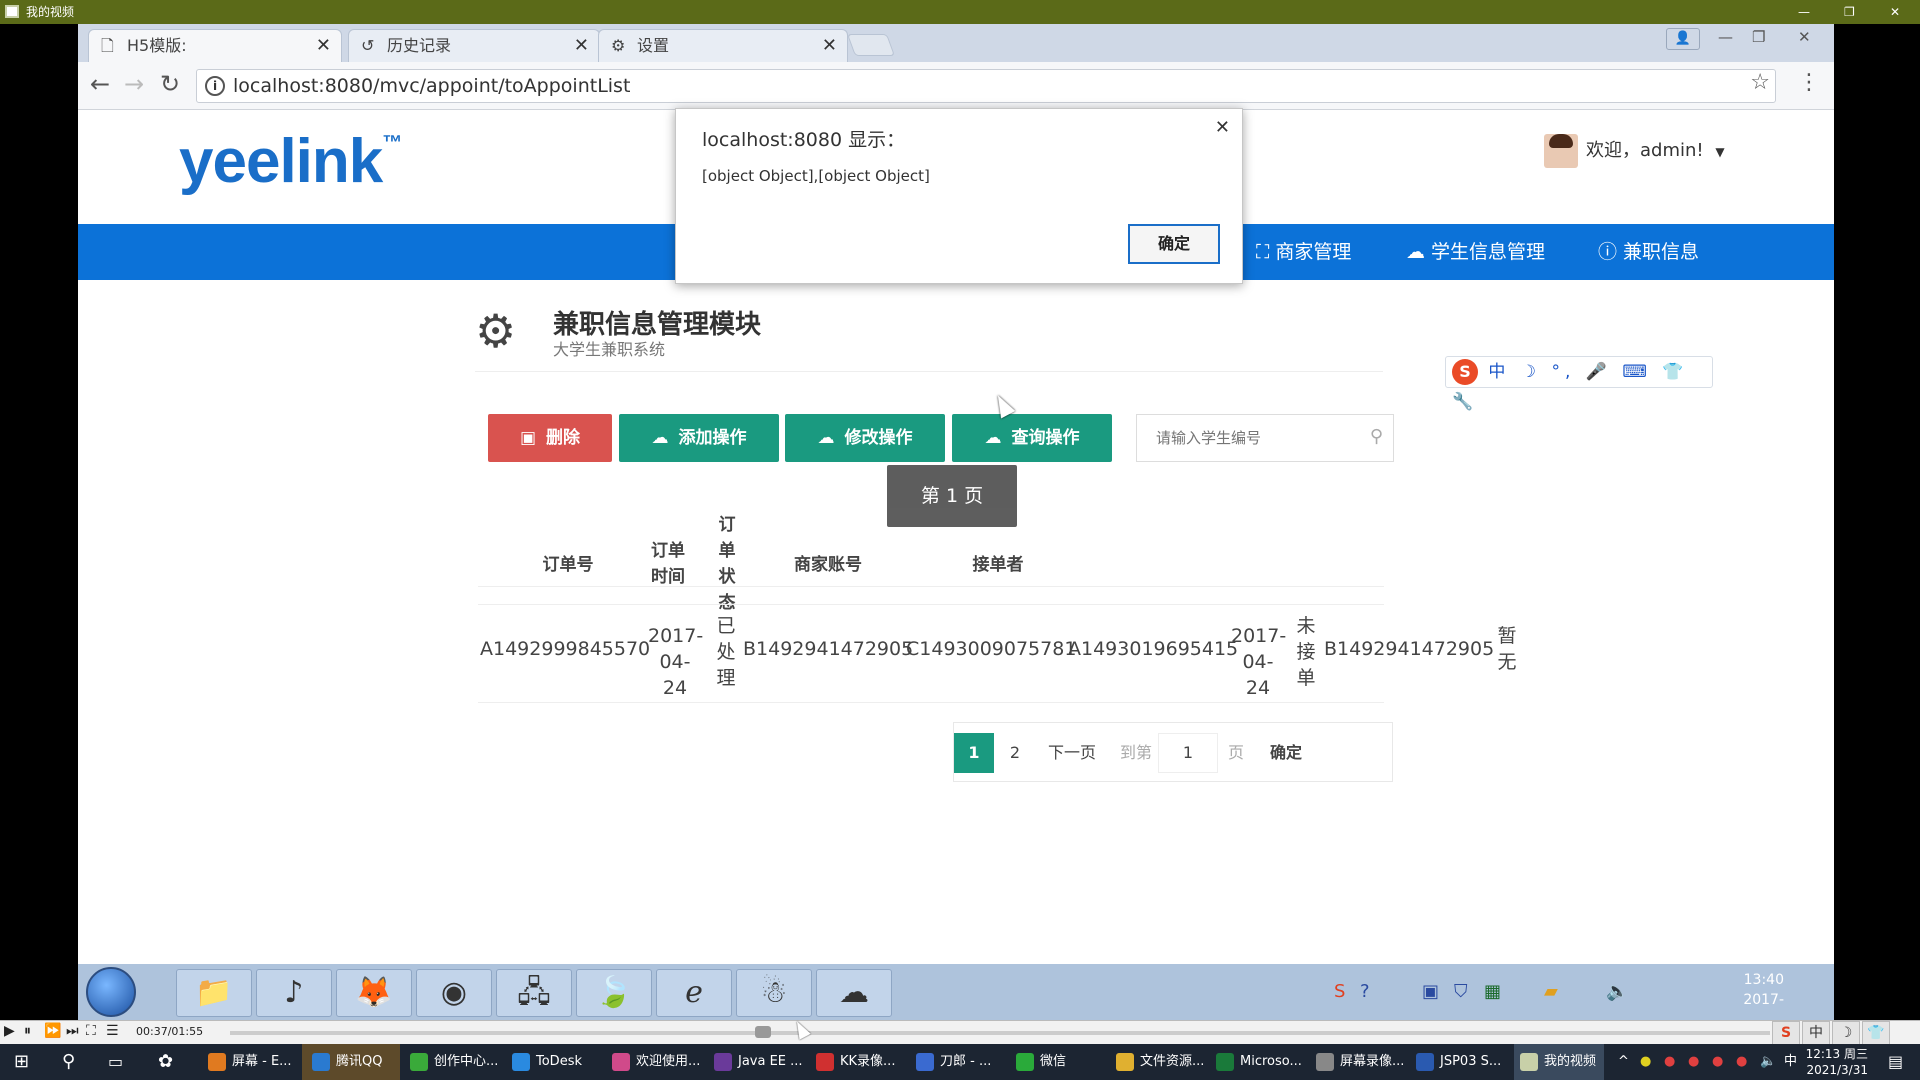 This screenshot has width=1920, height=1080. Describe the element at coordinates (723, 45) in the screenshot. I see `tab-settings: ⚙ 设置 ✕` at that location.